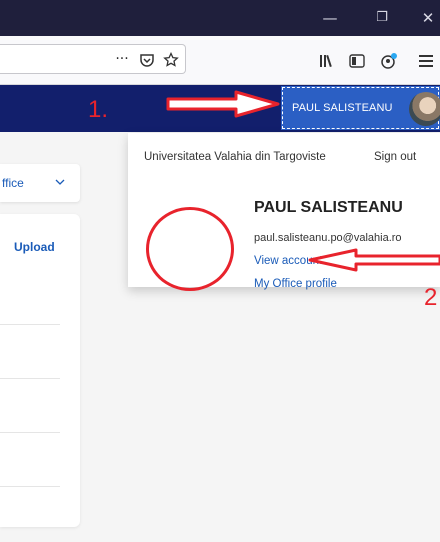  What do you see at coordinates (220, 60) in the screenshot?
I see `browser-toolbar: ···` at bounding box center [220, 60].